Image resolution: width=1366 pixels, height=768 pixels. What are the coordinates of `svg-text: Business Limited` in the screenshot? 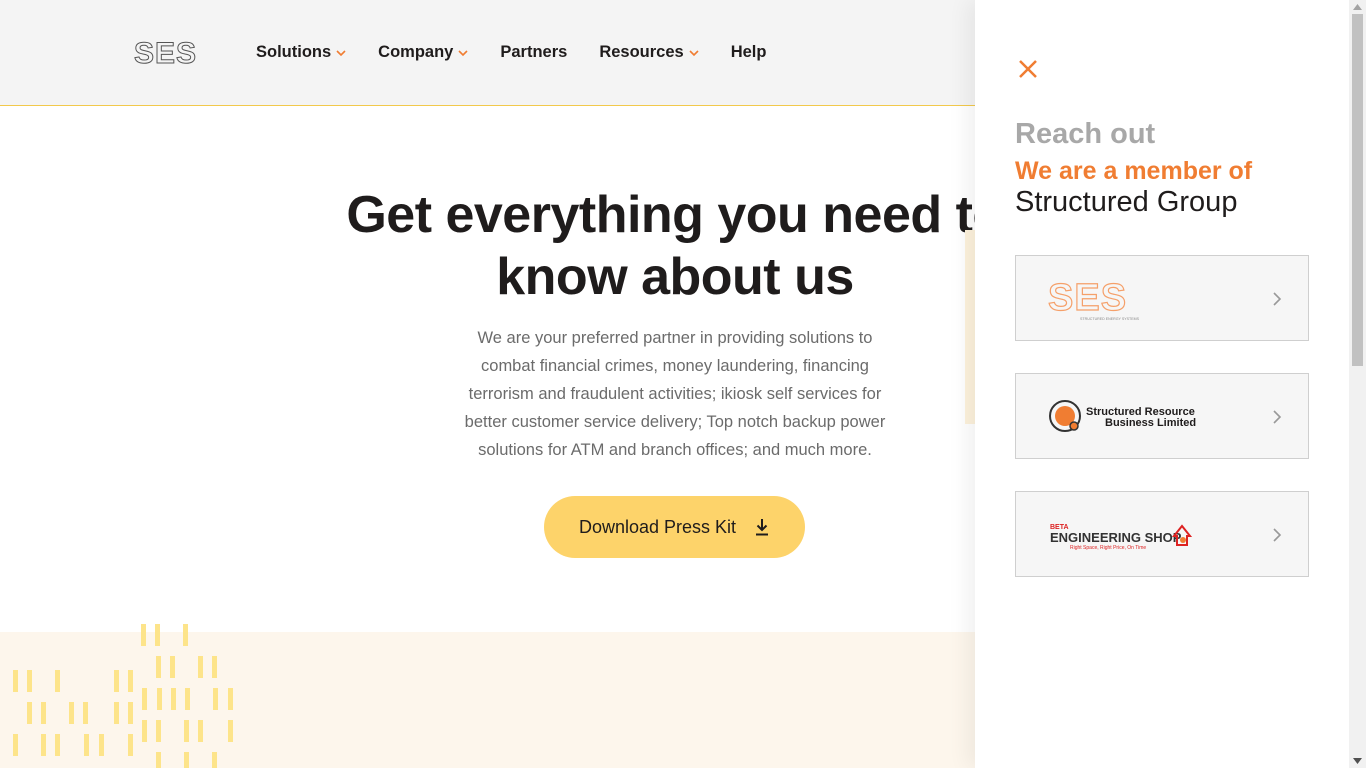 It's located at (1150, 423).